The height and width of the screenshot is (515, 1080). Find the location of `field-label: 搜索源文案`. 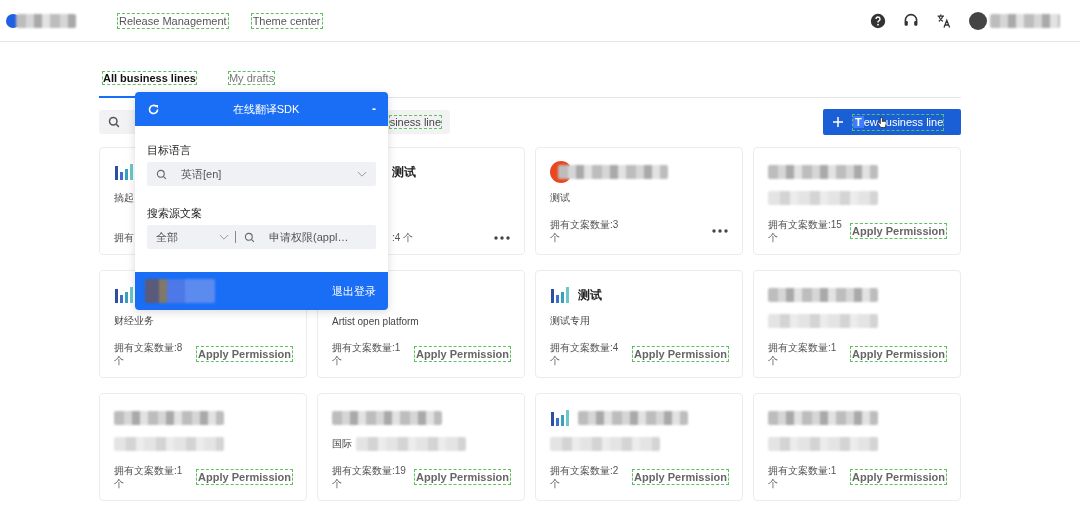

field-label: 搜索源文案 is located at coordinates (175, 213).